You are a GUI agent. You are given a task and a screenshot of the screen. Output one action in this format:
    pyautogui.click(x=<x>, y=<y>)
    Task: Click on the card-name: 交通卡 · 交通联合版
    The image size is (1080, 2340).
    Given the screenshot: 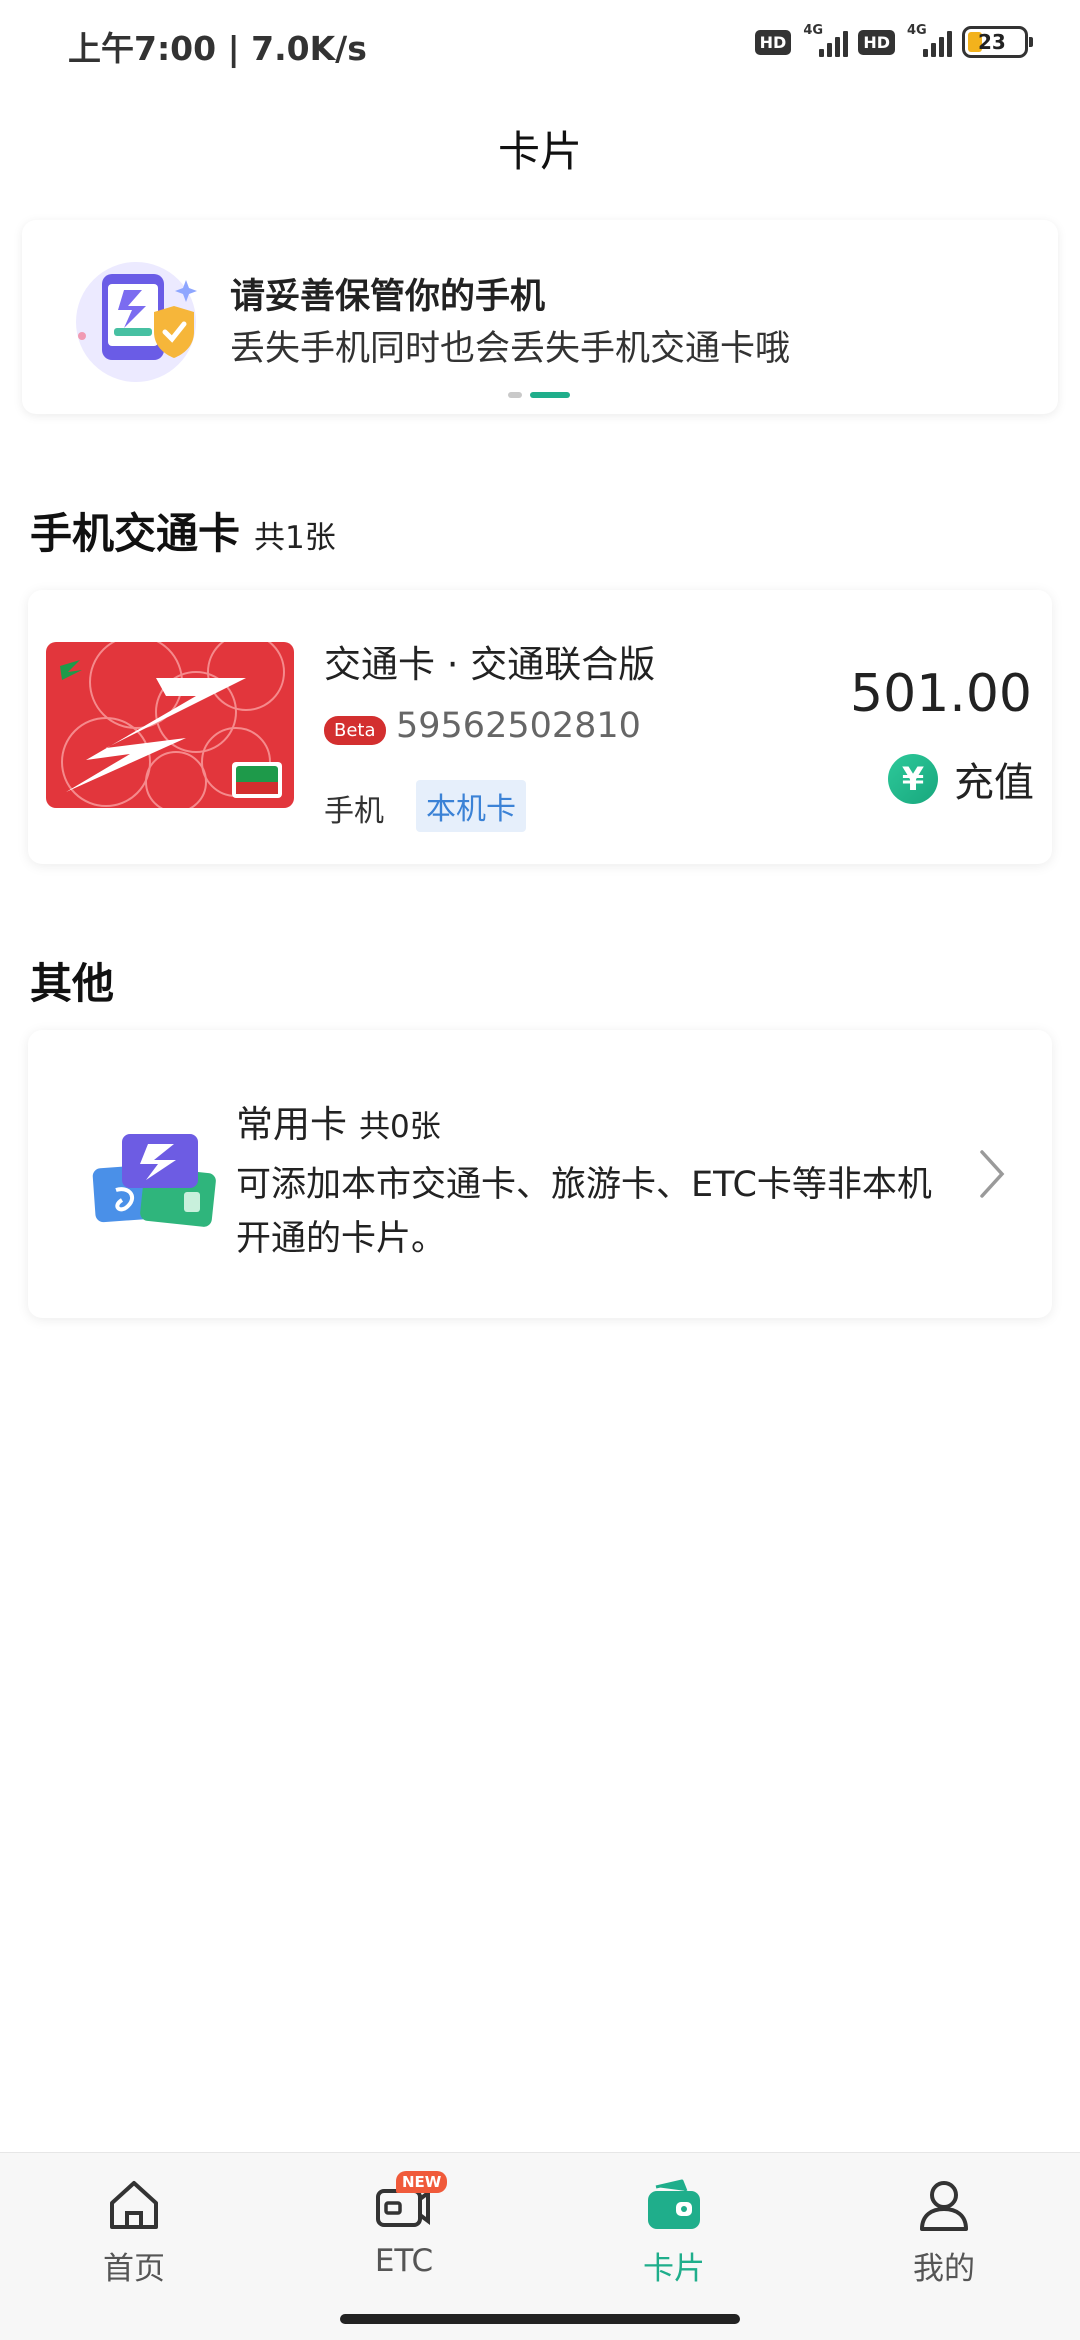 What is the action you would take?
    pyautogui.click(x=490, y=664)
    